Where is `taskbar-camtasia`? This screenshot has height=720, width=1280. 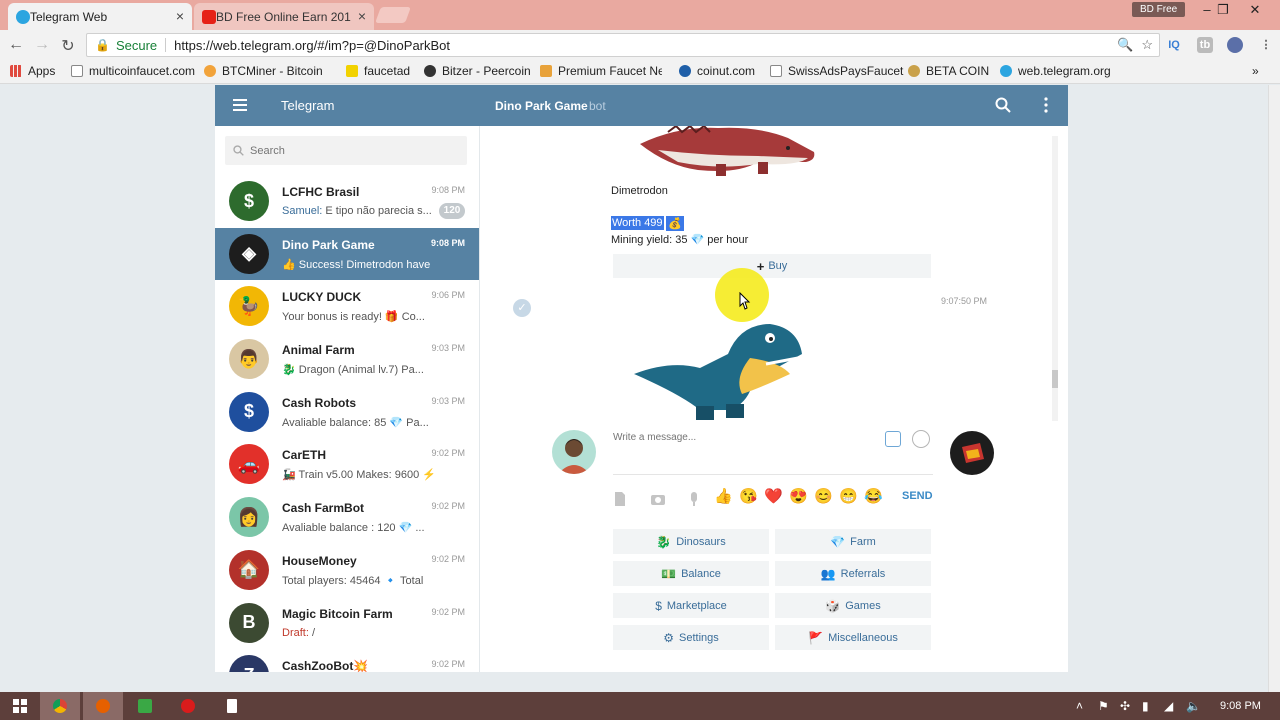
taskbar-camtasia is located at coordinates (145, 706).